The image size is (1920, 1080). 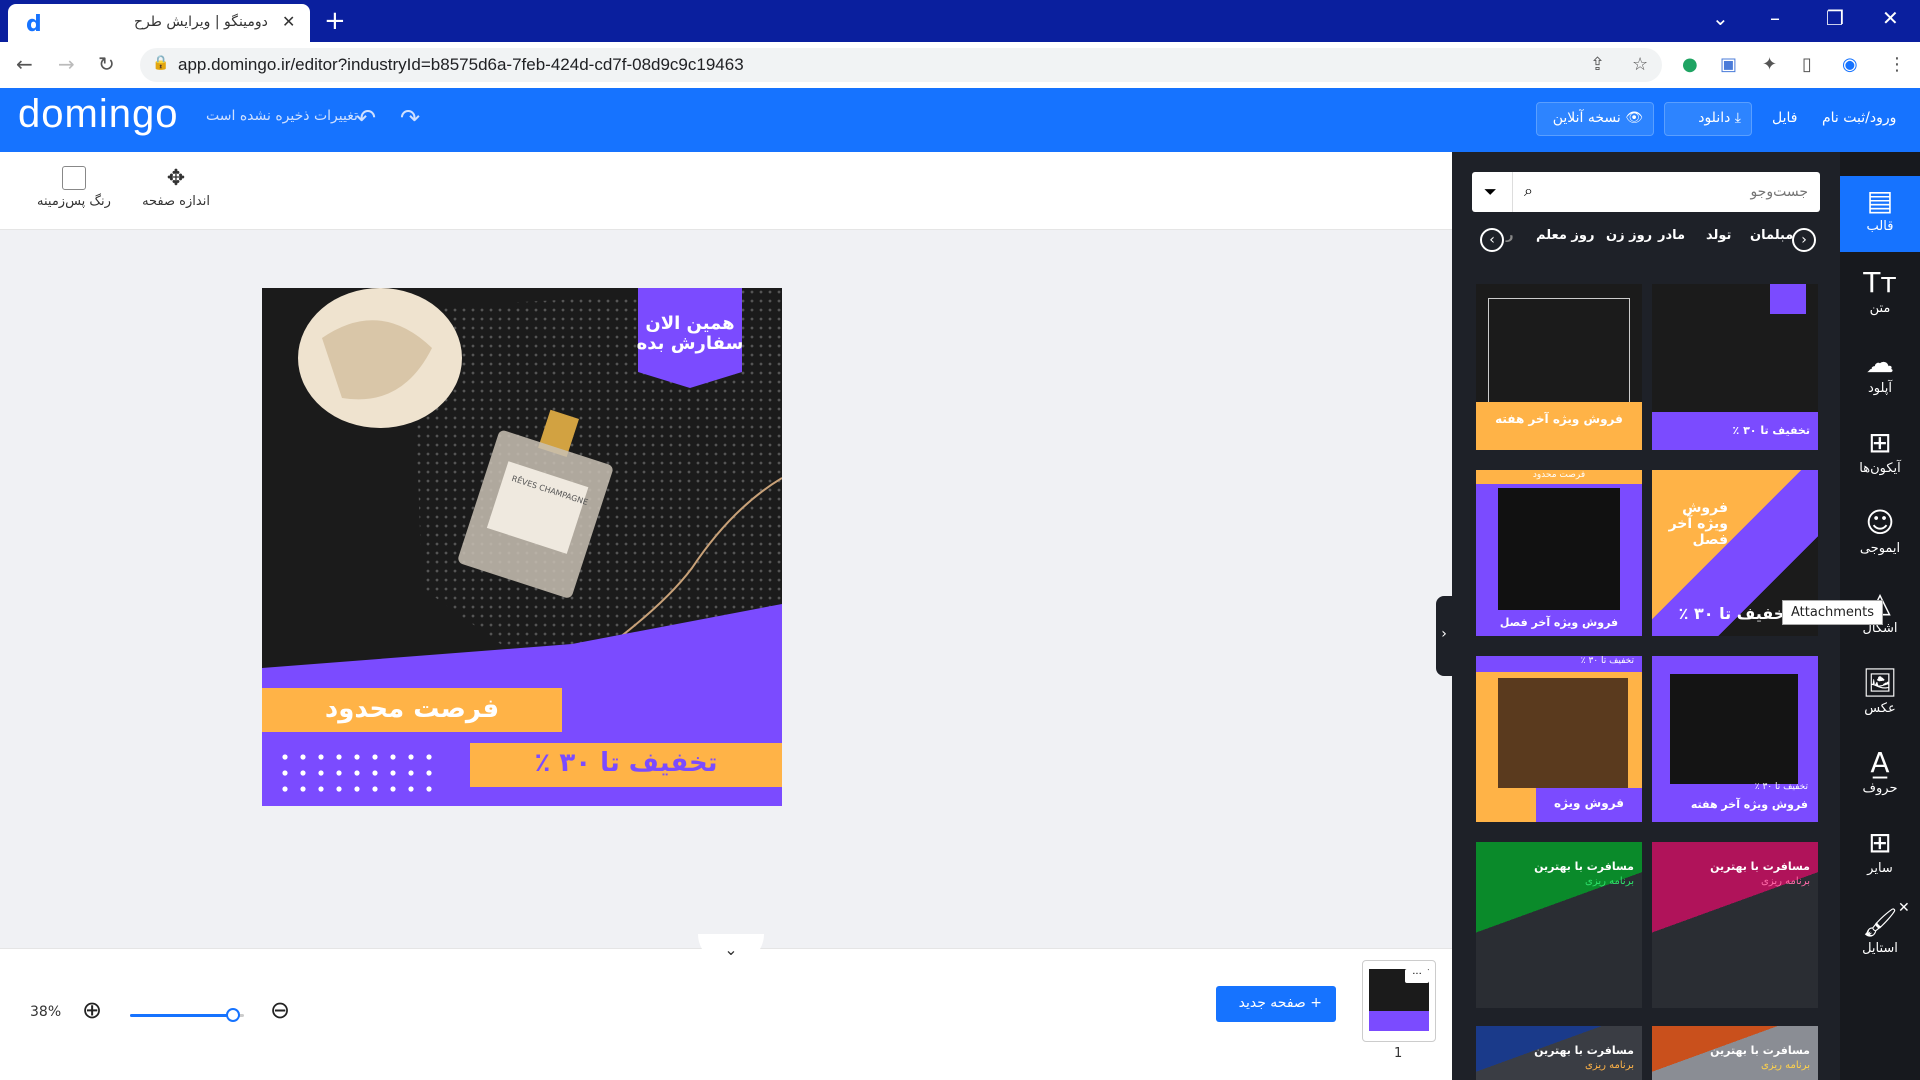 I want to click on tab-close-icon: ✕, so click(x=288, y=21).